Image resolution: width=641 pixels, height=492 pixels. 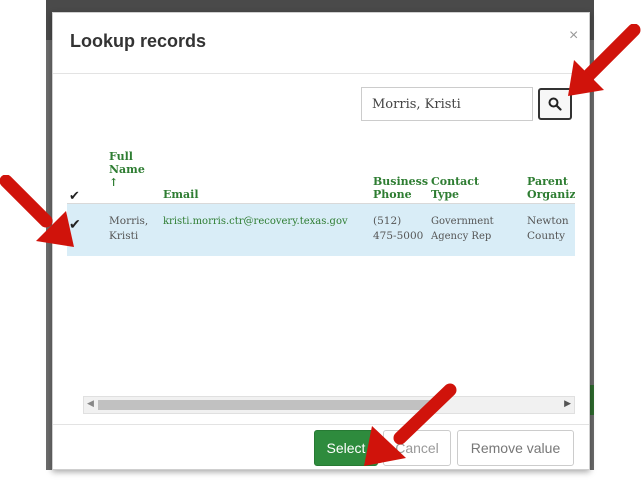 I want to click on column-header-email: Email, so click(x=181, y=194).